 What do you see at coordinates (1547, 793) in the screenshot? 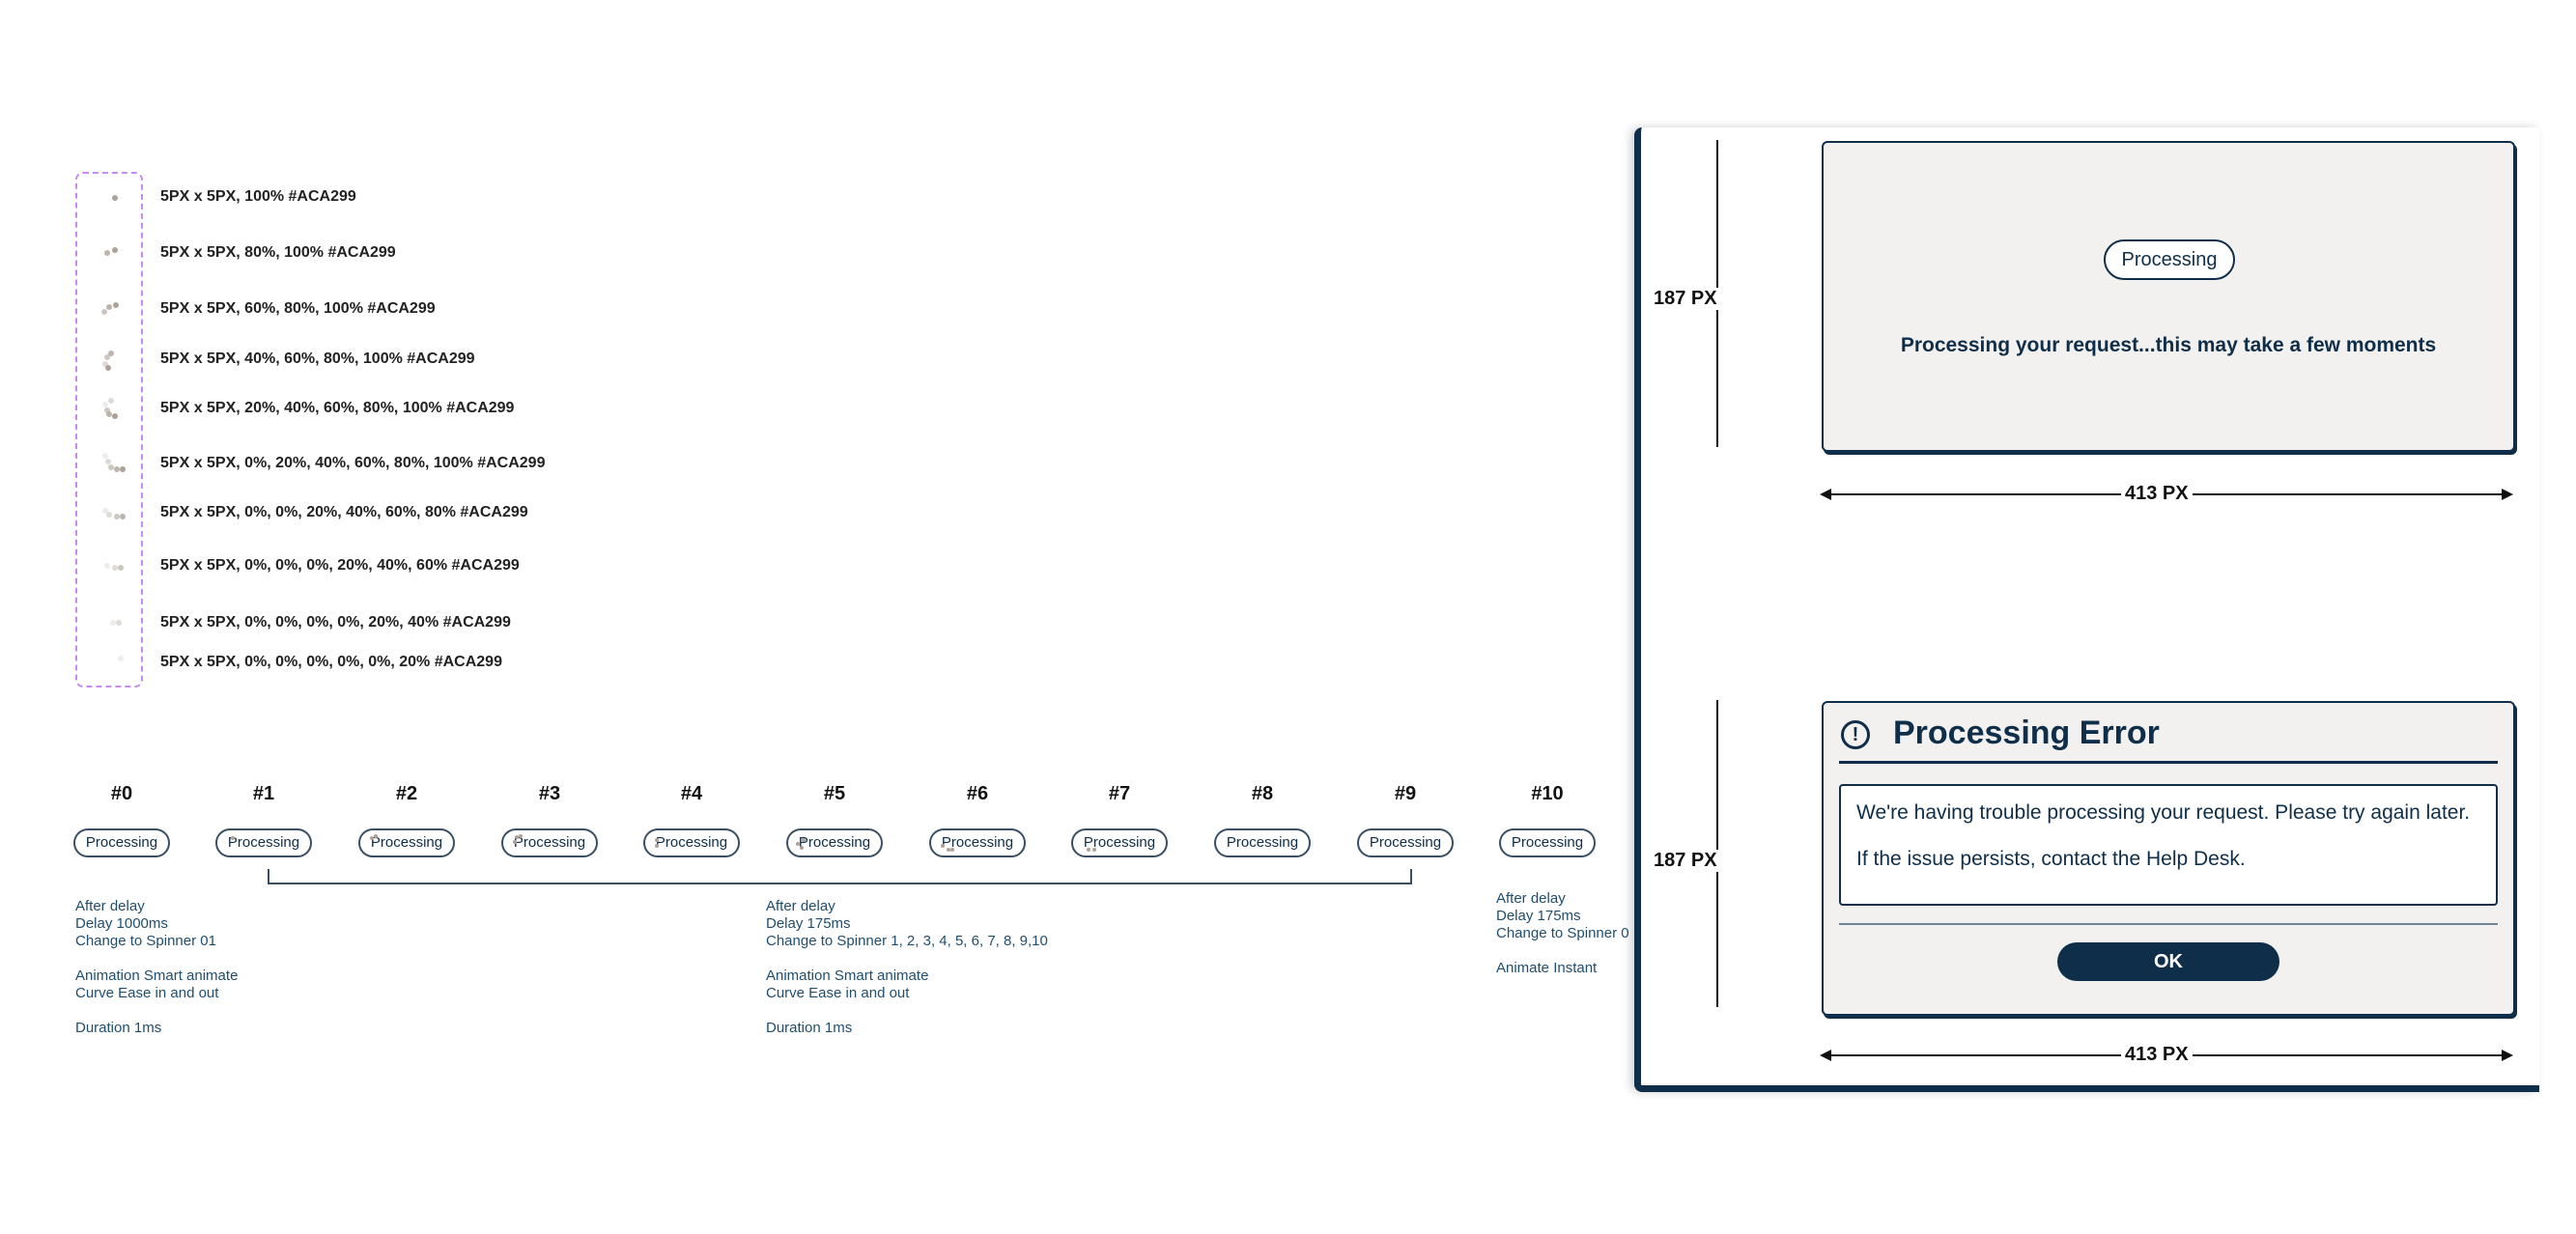
I see `frame-number: #10` at bounding box center [1547, 793].